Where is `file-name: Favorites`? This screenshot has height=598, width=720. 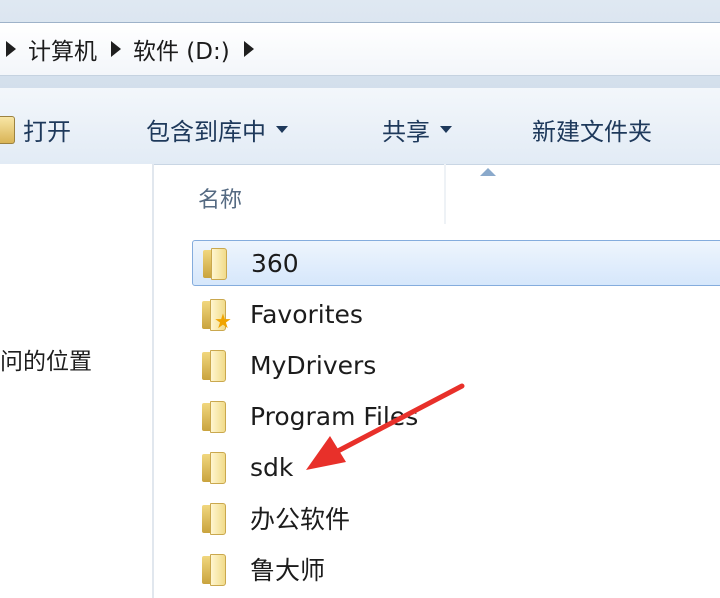
file-name: Favorites is located at coordinates (306, 314).